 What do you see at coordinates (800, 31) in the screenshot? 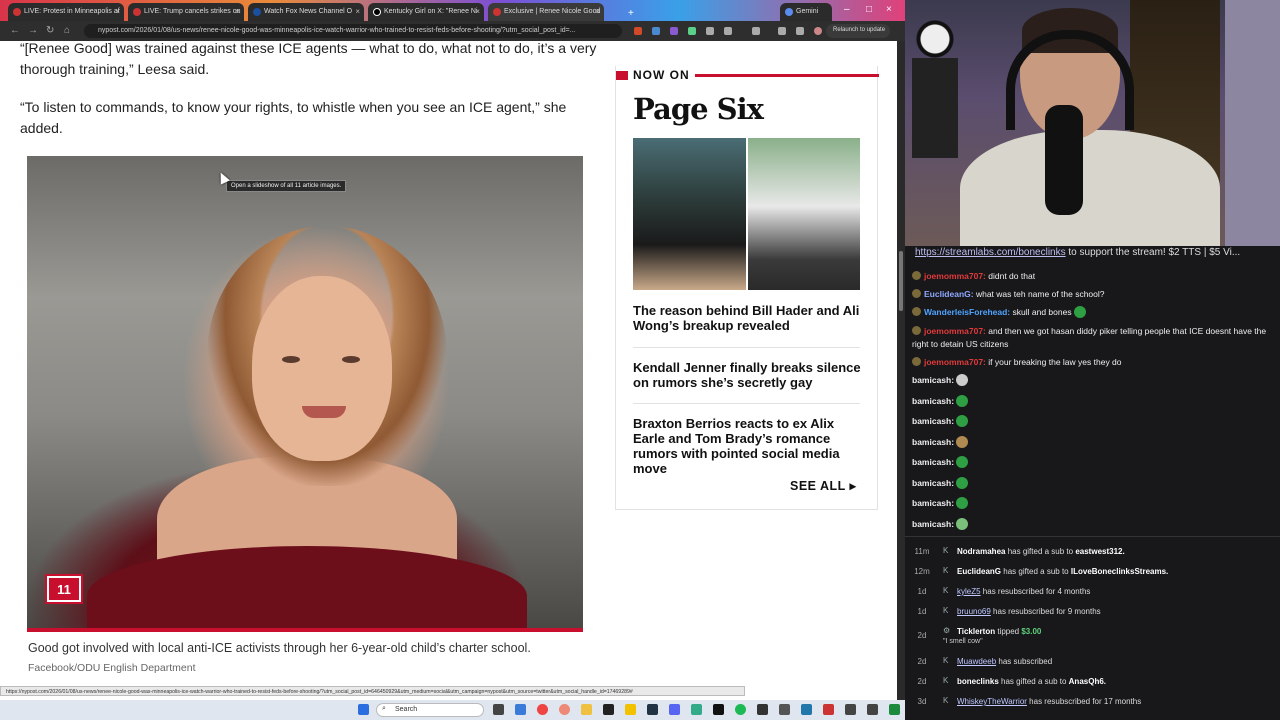
I see `screenshot-icon` at bounding box center [800, 31].